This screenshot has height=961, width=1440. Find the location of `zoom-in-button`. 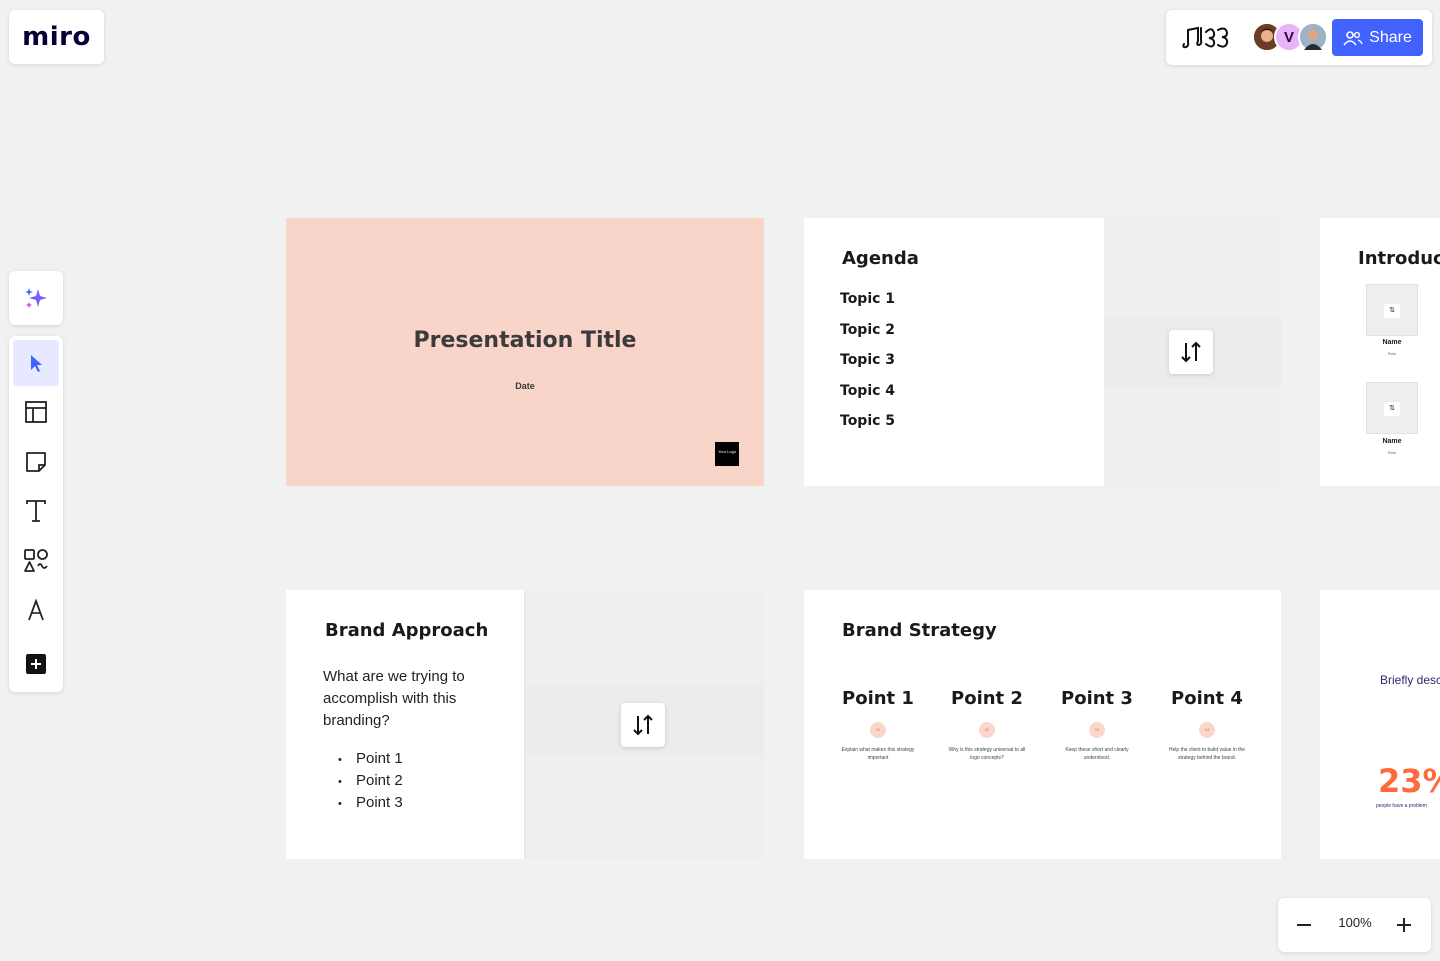

zoom-in-button is located at coordinates (1404, 925).